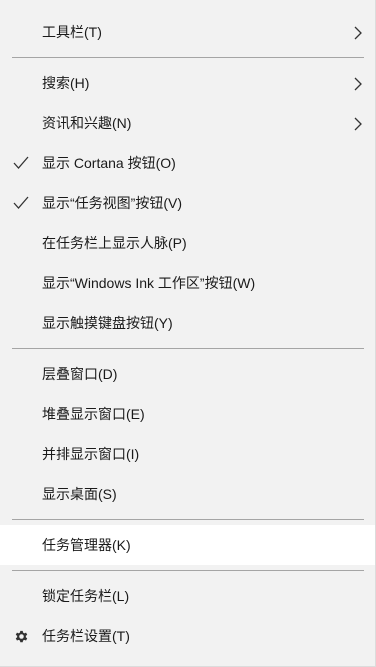  What do you see at coordinates (112, 203) in the screenshot?
I see `menu-item-label: 显示“任务视图”按钮(V)` at bounding box center [112, 203].